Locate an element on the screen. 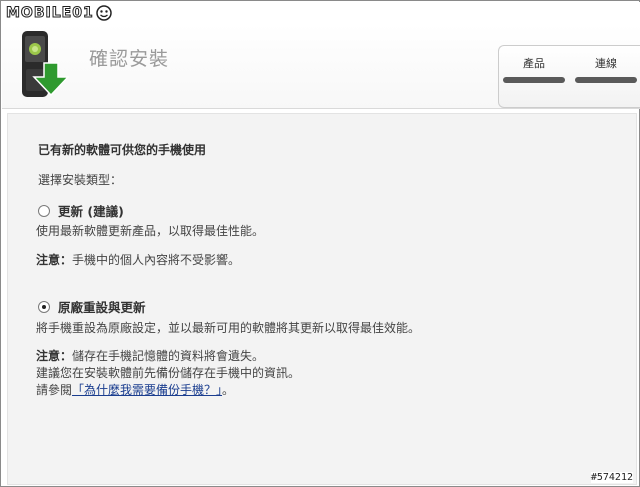 Image resolution: width=640 pixels, height=487 pixels. site-logo-text: MOBILE01 is located at coordinates (50, 13).